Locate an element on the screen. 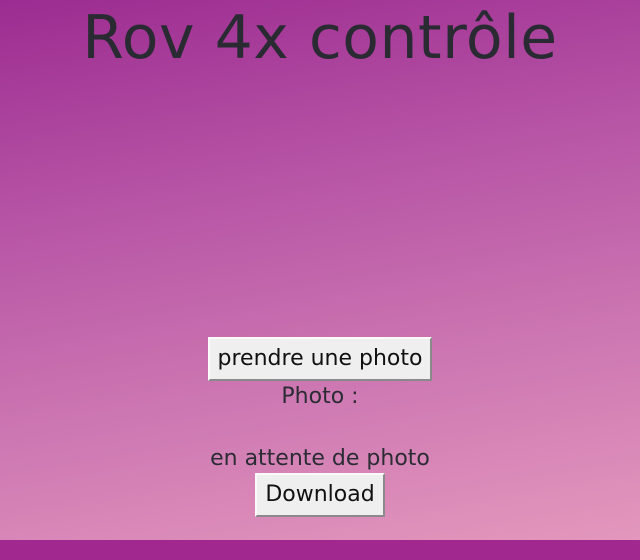 This screenshot has height=560, width=640. page-title: Rov 4x contrôle is located at coordinates (320, 38).